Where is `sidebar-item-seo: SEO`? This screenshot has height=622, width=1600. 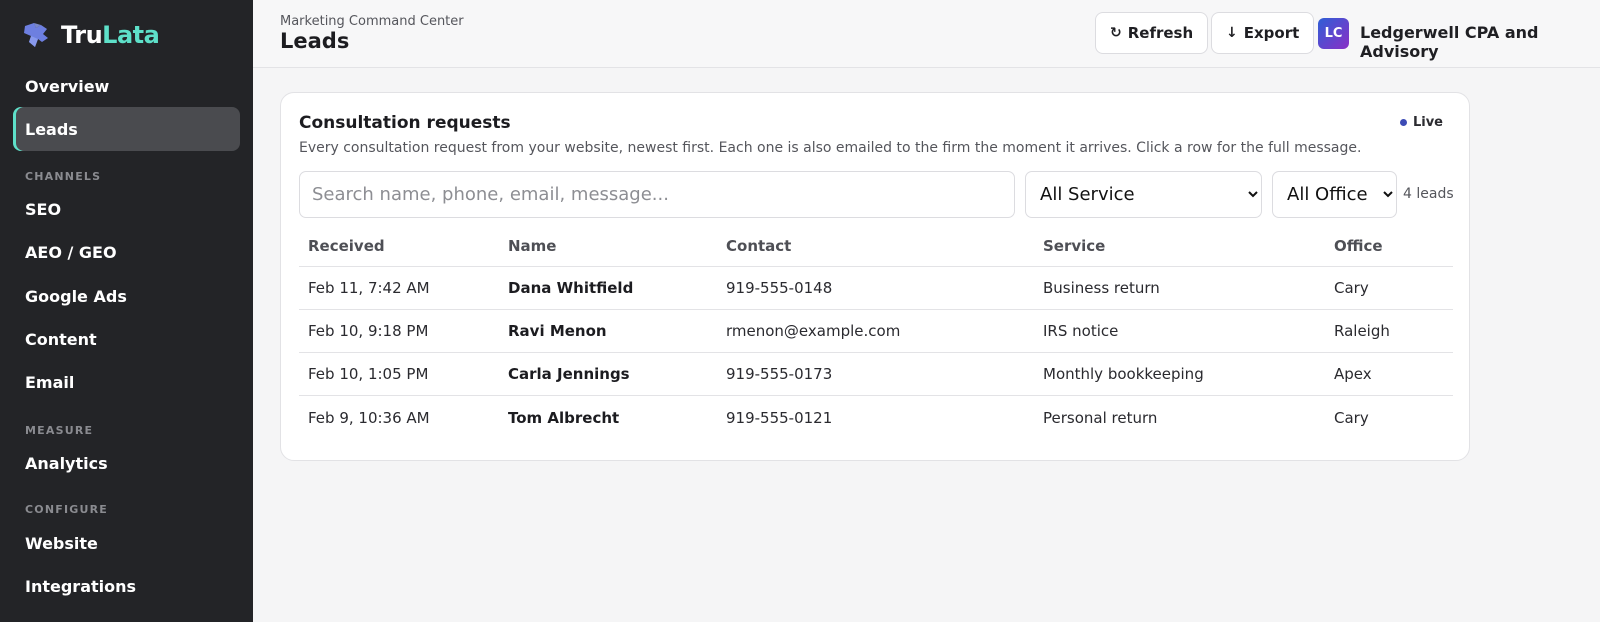 sidebar-item-seo: SEO is located at coordinates (126, 209).